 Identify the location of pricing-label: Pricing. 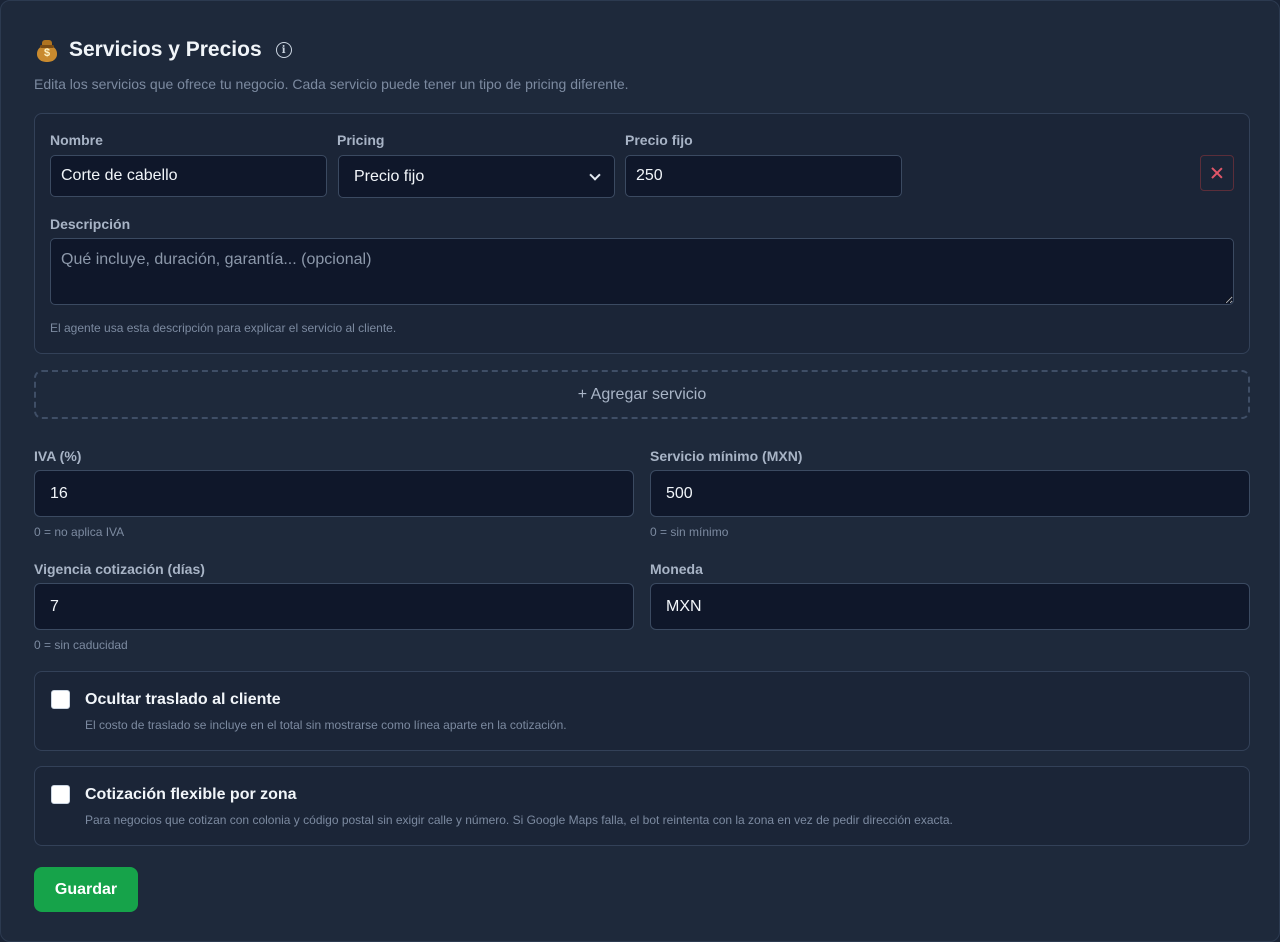
(361, 140).